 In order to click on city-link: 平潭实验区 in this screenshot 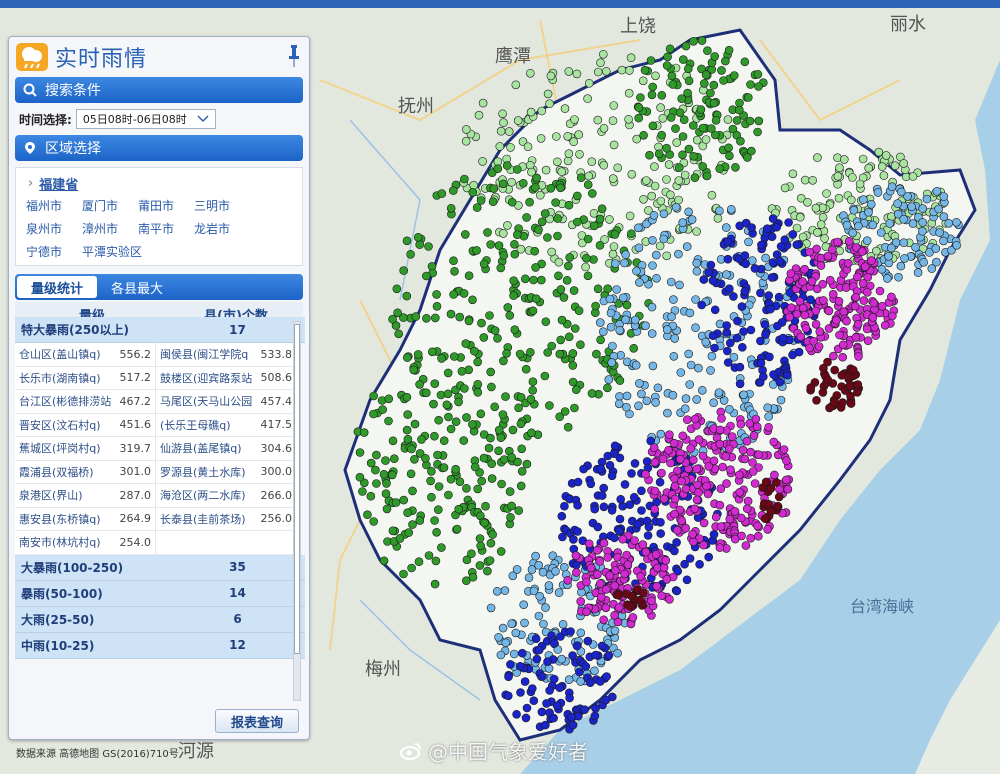, I will do `click(132, 251)`.